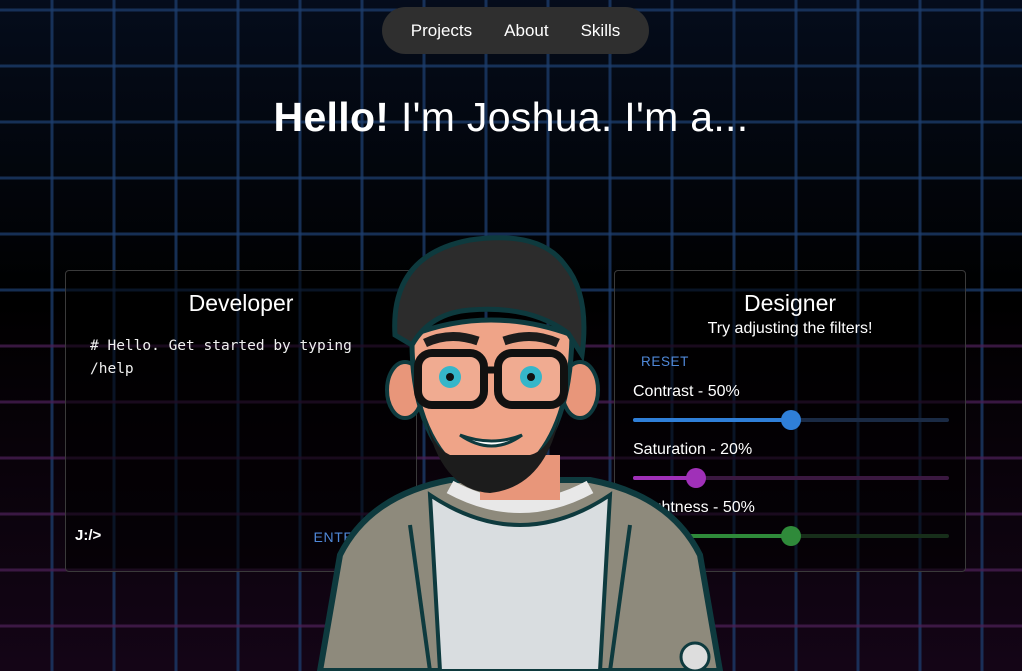 This screenshot has width=1022, height=671. I want to click on terminal-prompt: J:/>, so click(88, 535).